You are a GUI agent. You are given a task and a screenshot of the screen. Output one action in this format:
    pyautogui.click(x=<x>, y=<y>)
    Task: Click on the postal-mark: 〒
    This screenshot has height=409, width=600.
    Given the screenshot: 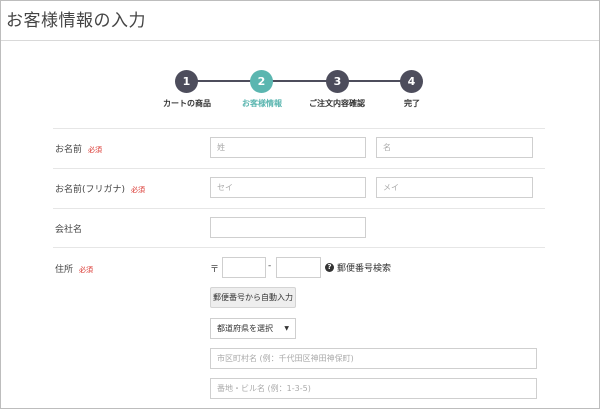 What is the action you would take?
    pyautogui.click(x=215, y=270)
    